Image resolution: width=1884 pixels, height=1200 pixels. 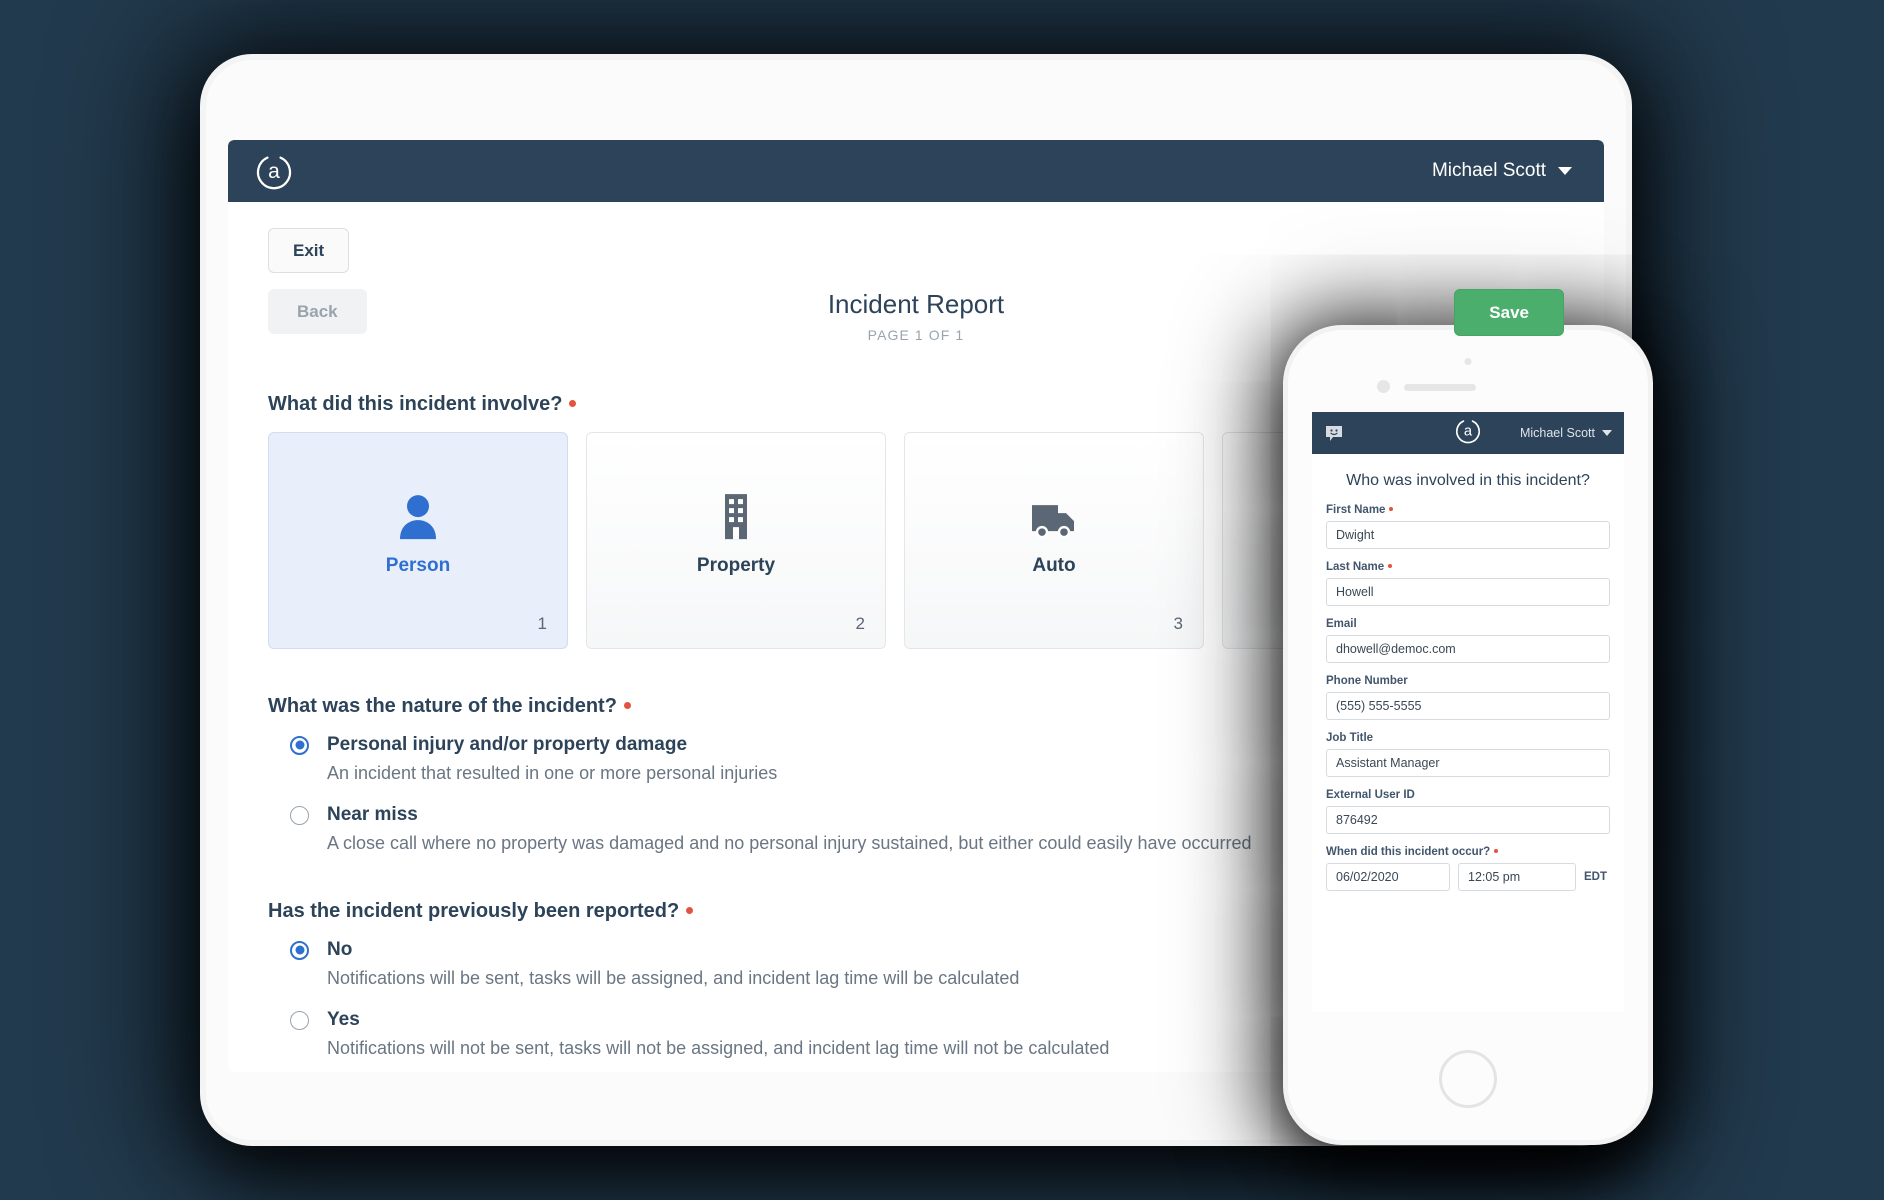 What do you see at coordinates (736, 516) in the screenshot?
I see `building-icon` at bounding box center [736, 516].